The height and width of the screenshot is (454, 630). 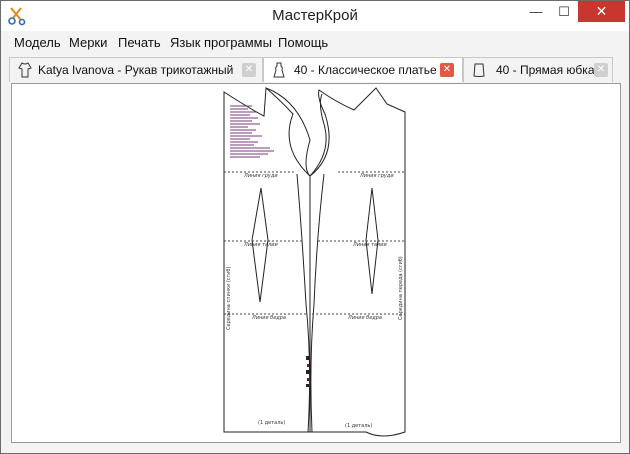 I want to click on notch-marks, so click(x=307, y=371).